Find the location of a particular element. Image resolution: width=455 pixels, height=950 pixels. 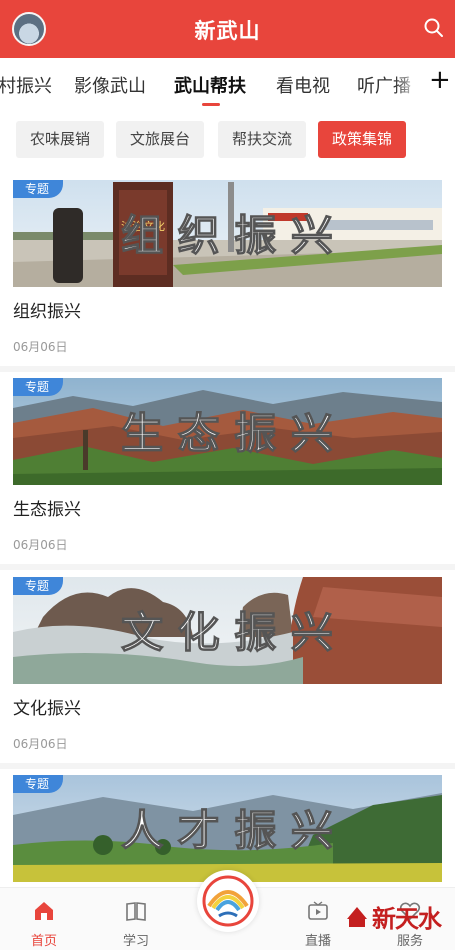

sub-category-chips: 农味展销 文旅展台 帮扶交流 政策集锦 is located at coordinates (227, 140).